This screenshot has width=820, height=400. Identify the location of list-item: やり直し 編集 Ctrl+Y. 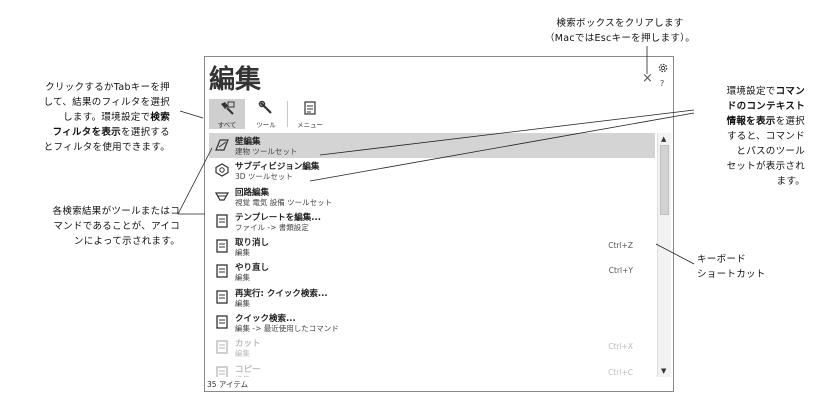
(432, 271).